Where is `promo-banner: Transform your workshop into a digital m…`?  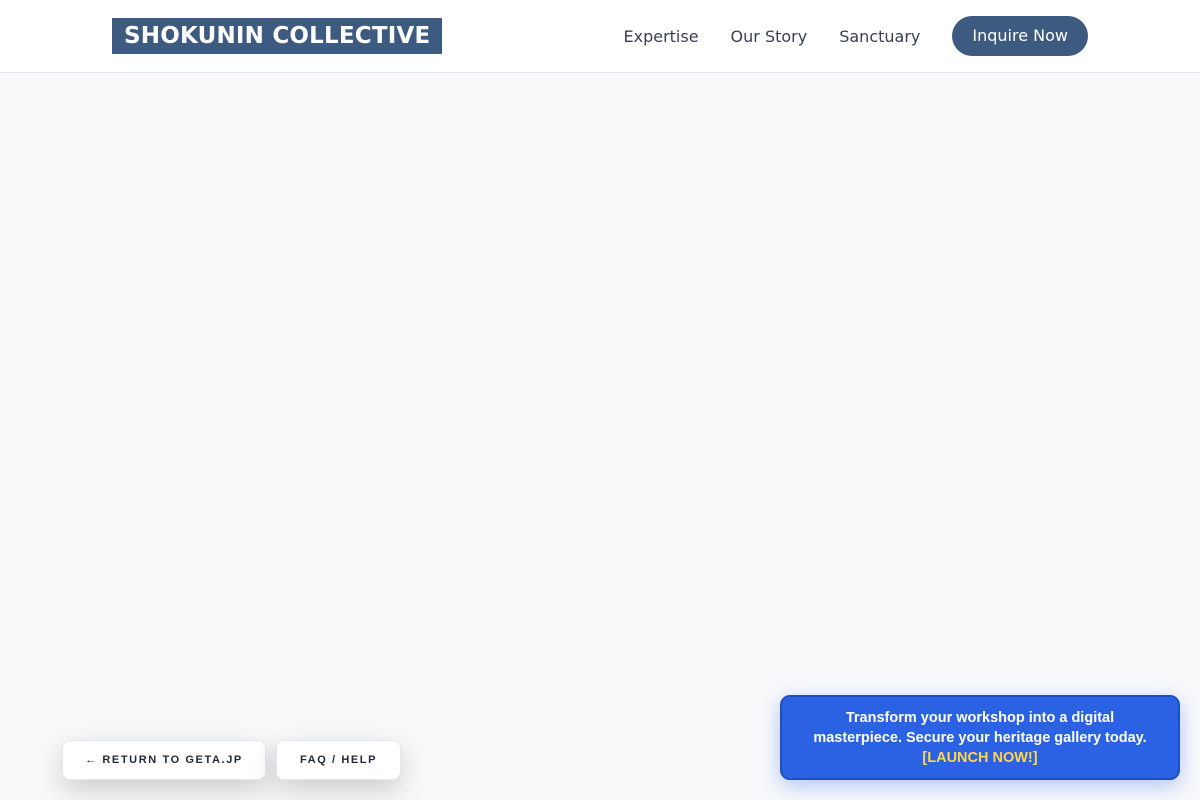 promo-banner: Transform your workshop into a digital m… is located at coordinates (980, 737).